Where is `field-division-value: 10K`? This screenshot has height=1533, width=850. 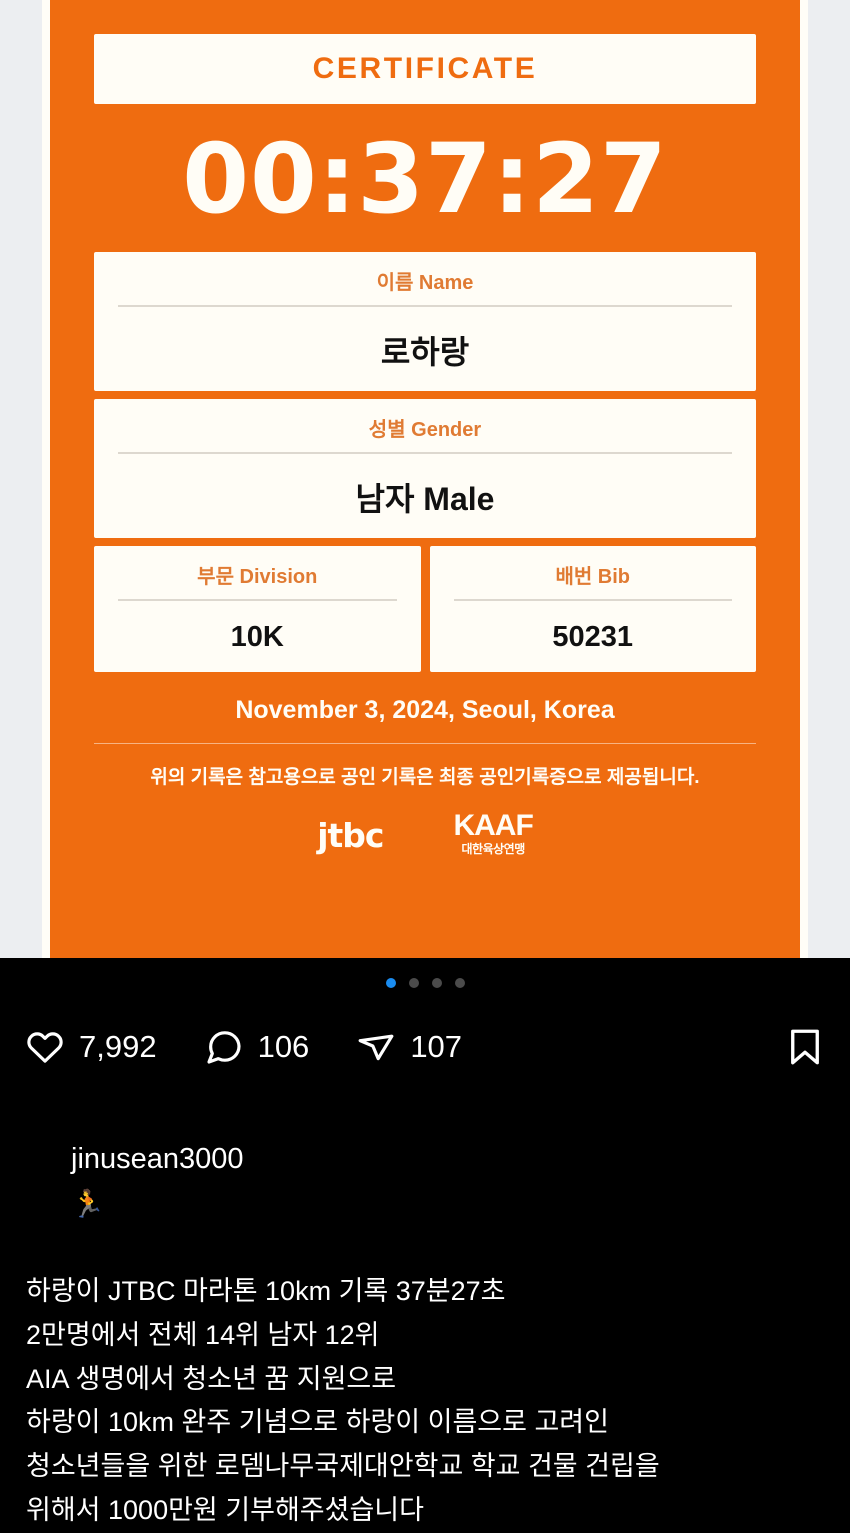 field-division-value: 10K is located at coordinates (257, 636).